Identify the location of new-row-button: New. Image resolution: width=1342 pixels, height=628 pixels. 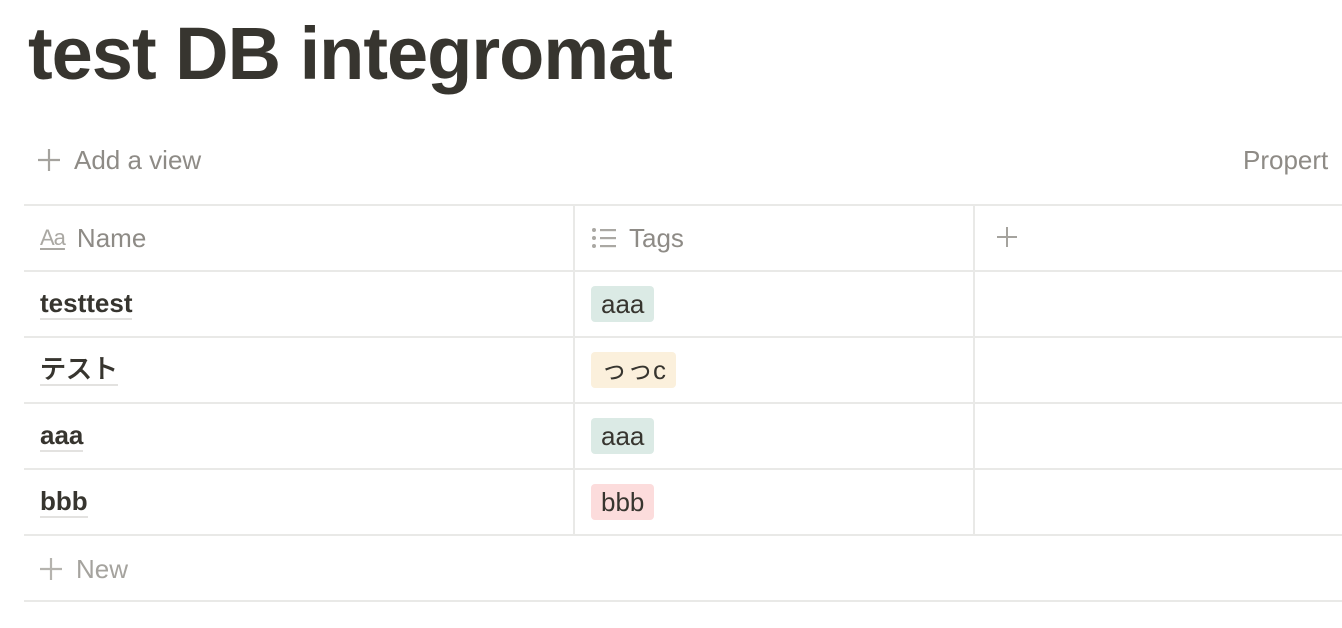
(83, 569).